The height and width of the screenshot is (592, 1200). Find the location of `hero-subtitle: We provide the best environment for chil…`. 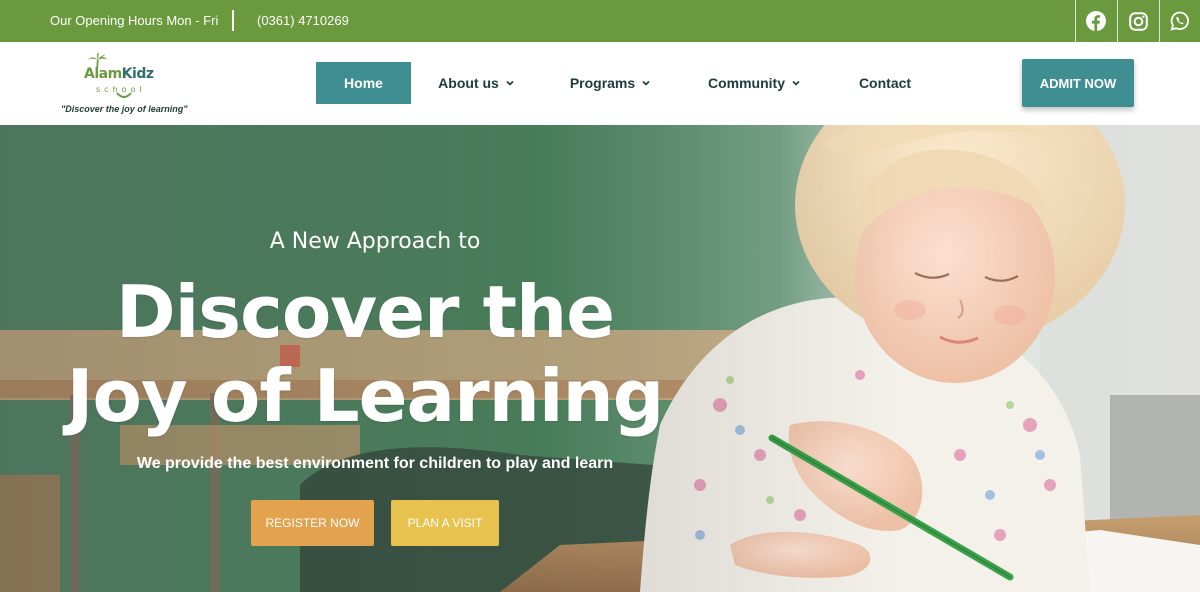

hero-subtitle: We provide the best environment for chil… is located at coordinates (375, 463).